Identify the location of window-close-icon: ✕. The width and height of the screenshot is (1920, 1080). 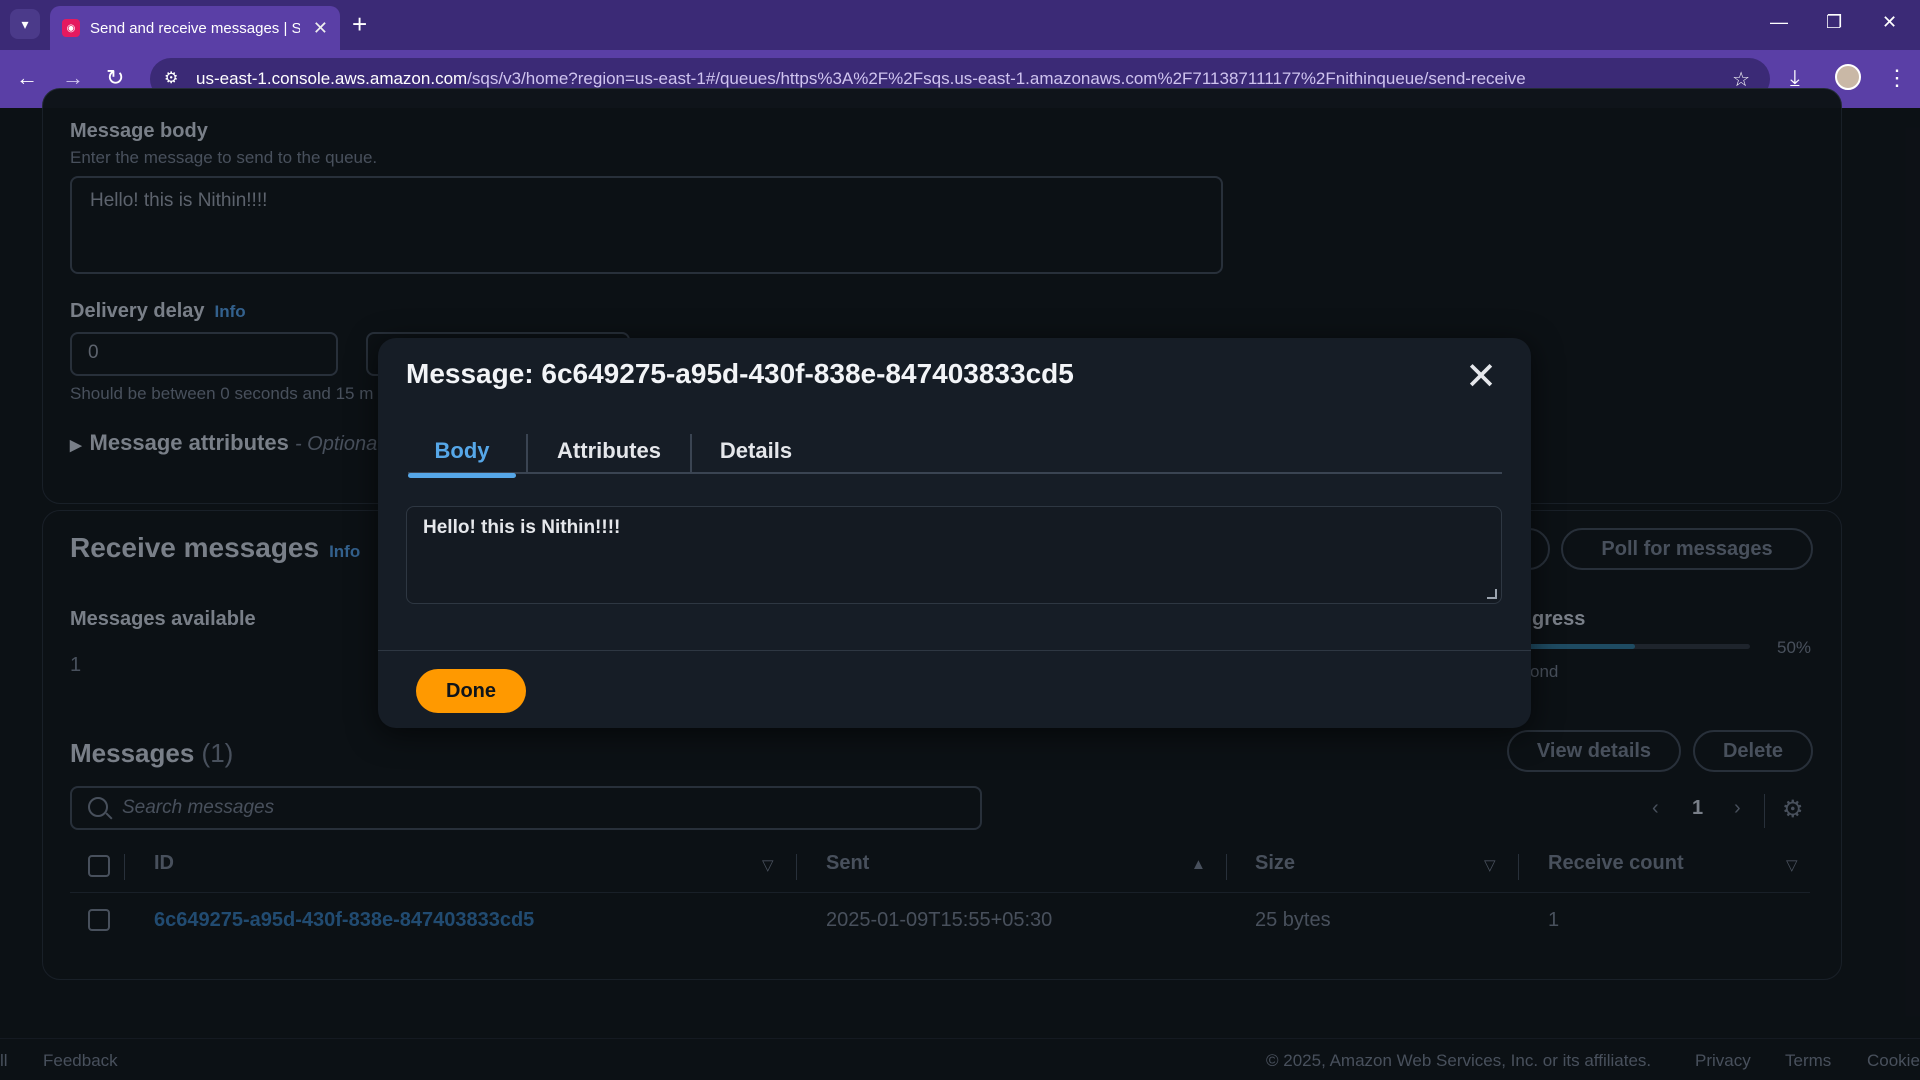
(1889, 22).